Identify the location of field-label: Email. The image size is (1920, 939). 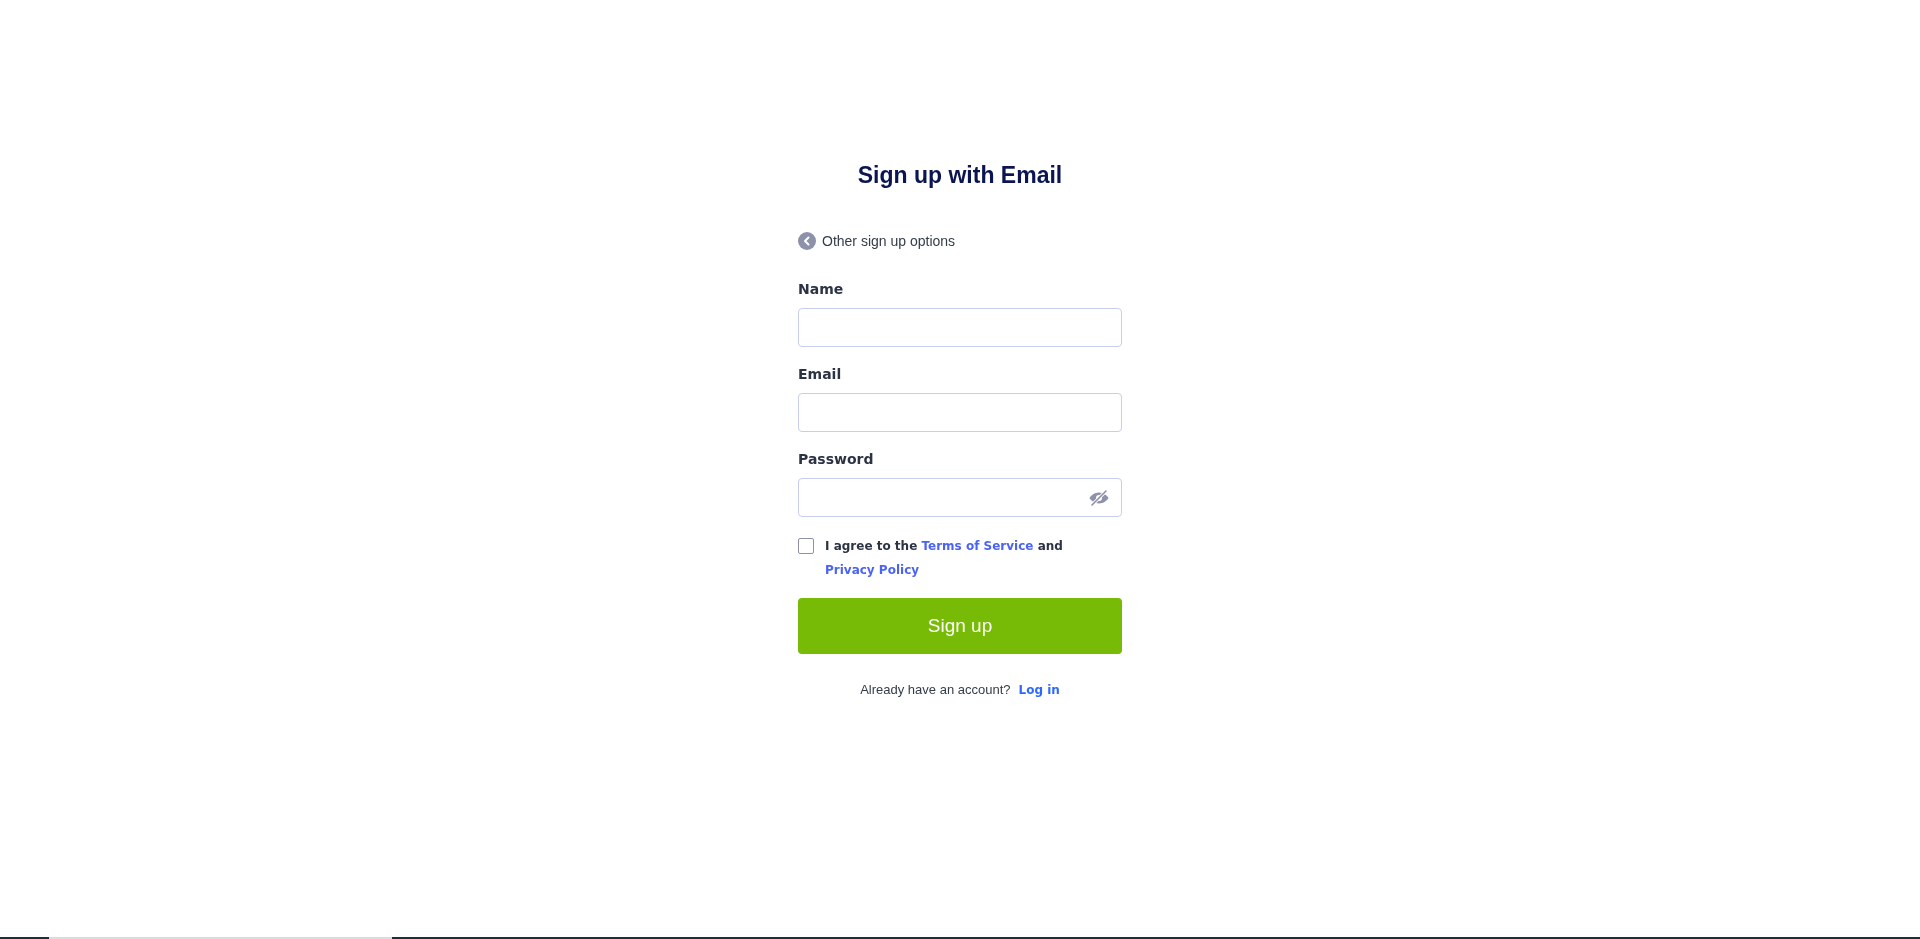
(820, 374).